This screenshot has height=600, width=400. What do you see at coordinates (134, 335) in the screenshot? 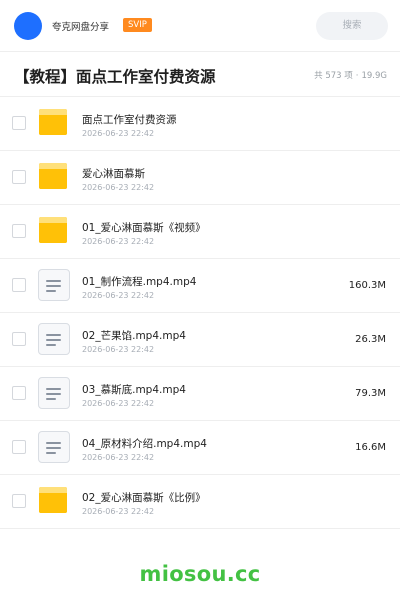
I see `file-name: 02_芒果馅.mp4.mp4` at bounding box center [134, 335].